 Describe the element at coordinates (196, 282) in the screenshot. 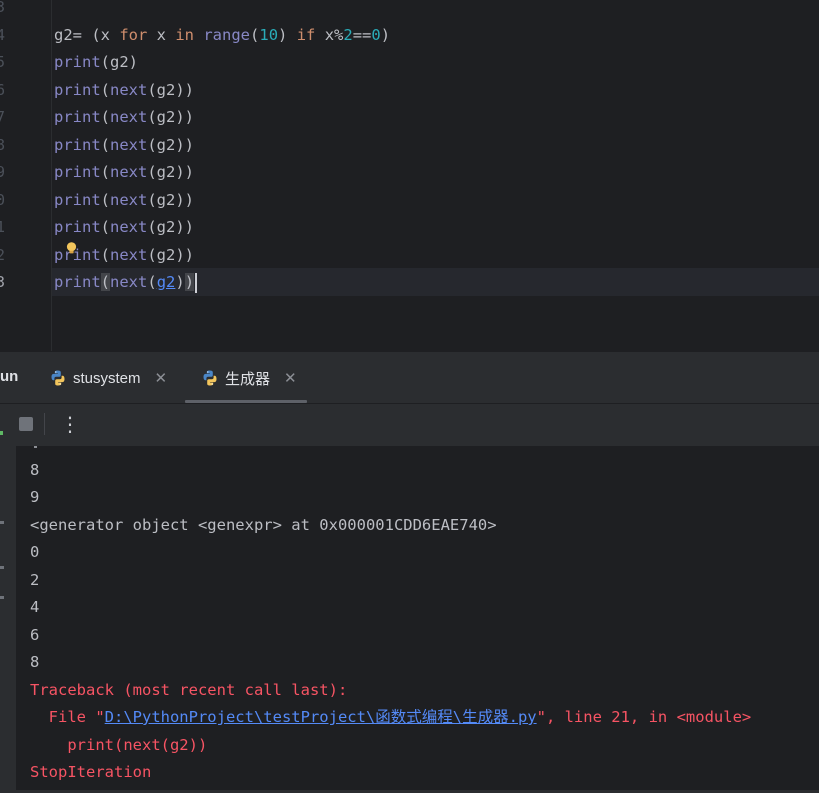

I see `text-caret` at that location.